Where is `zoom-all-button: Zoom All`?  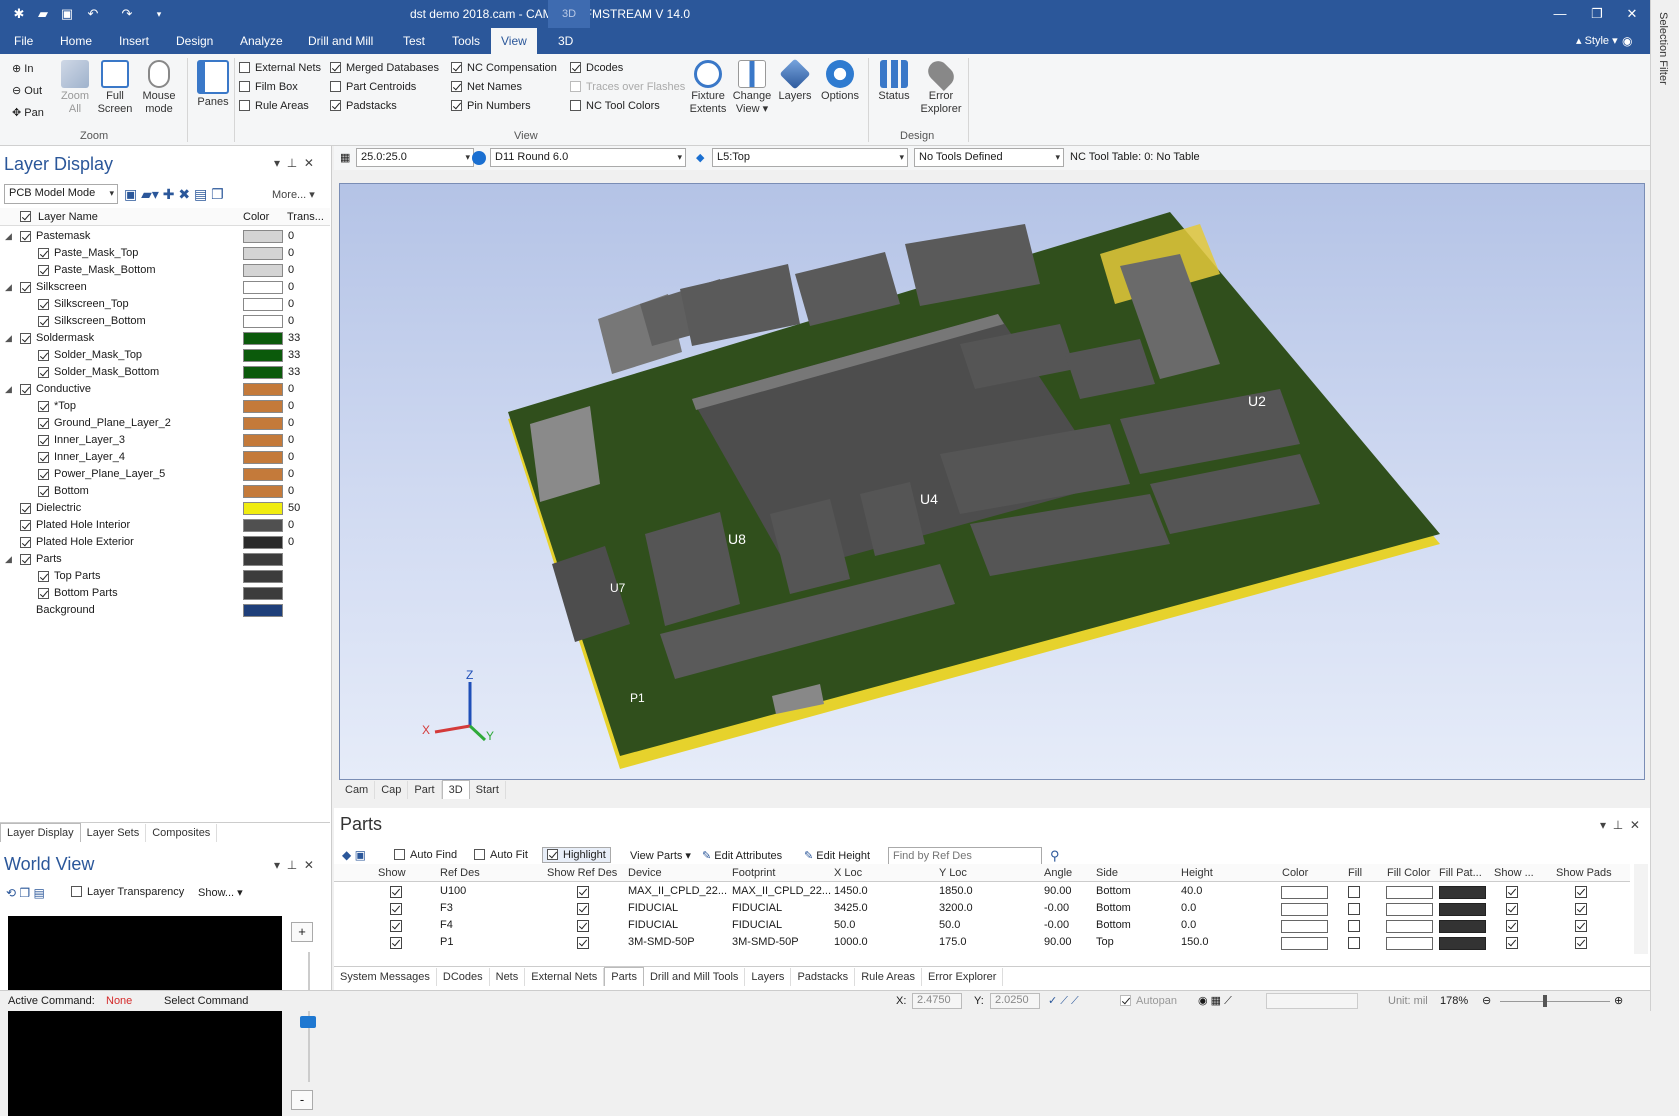
zoom-all-button: Zoom All is located at coordinates (75, 88).